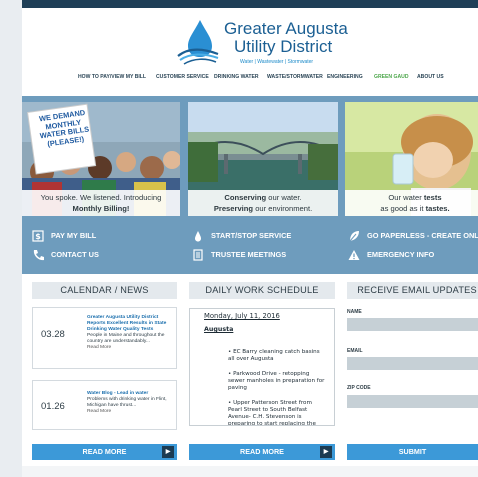  What do you see at coordinates (198, 42) in the screenshot?
I see `water-drop-logo-icon` at bounding box center [198, 42].